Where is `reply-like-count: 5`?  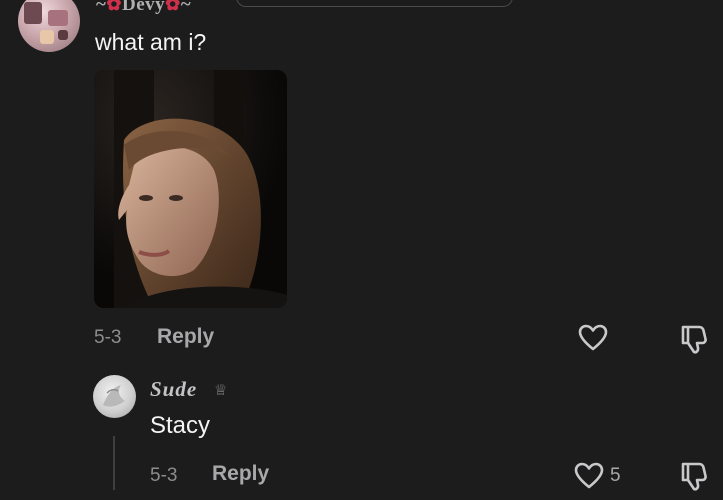
reply-like-count: 5 is located at coordinates (615, 475).